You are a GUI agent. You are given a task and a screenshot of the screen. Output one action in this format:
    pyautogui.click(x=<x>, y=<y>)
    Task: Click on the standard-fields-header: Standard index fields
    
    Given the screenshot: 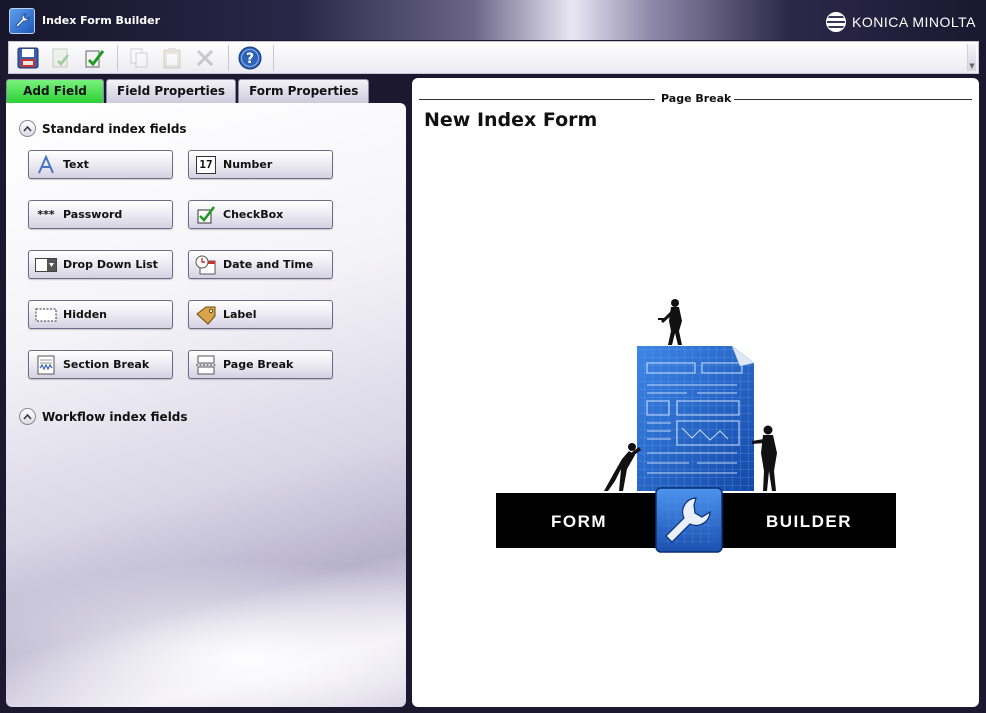 What is the action you would take?
    pyautogui.click(x=103, y=128)
    